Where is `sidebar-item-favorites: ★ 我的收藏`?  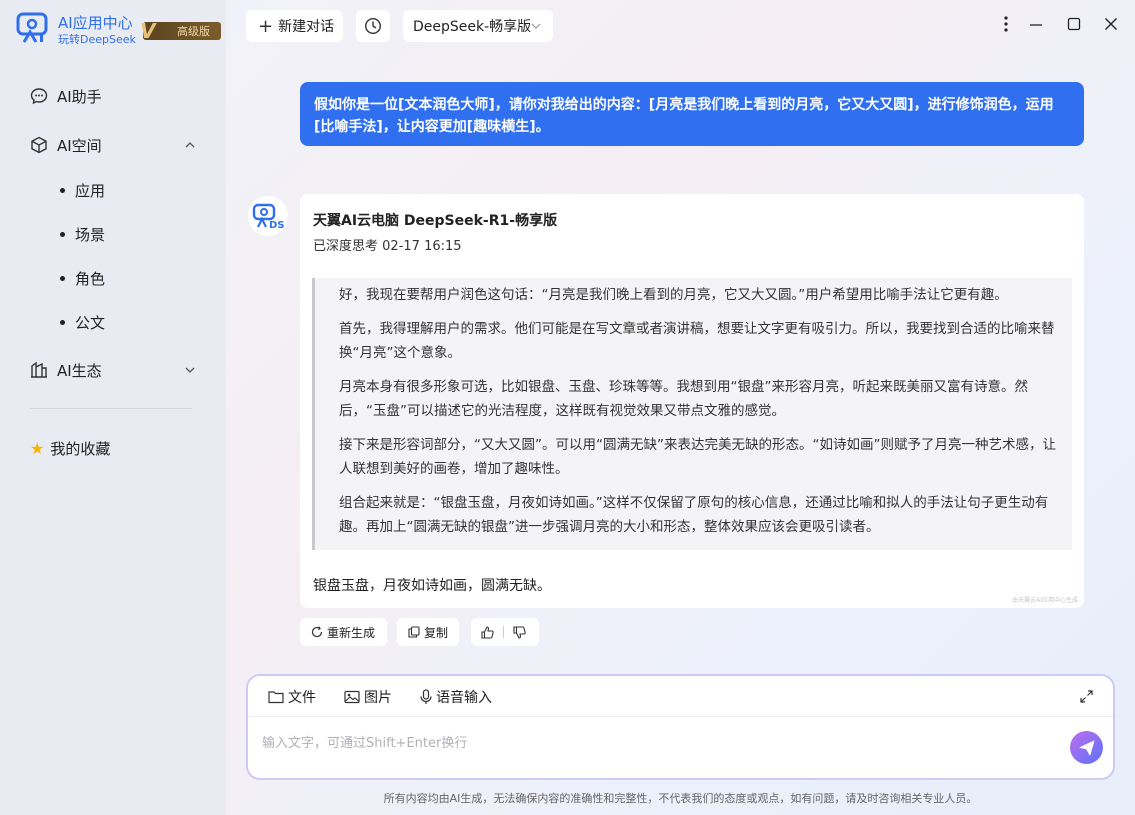 sidebar-item-favorites: ★ 我的收藏 is located at coordinates (70, 448).